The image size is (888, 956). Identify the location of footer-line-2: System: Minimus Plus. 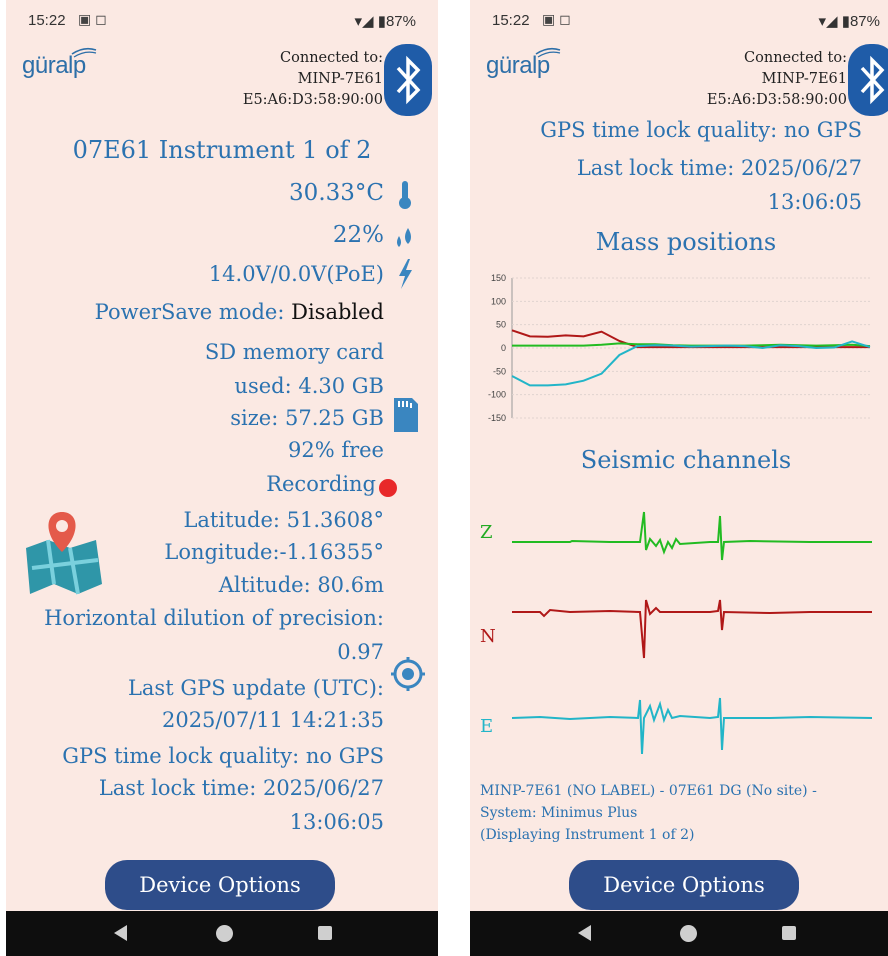
(559, 813).